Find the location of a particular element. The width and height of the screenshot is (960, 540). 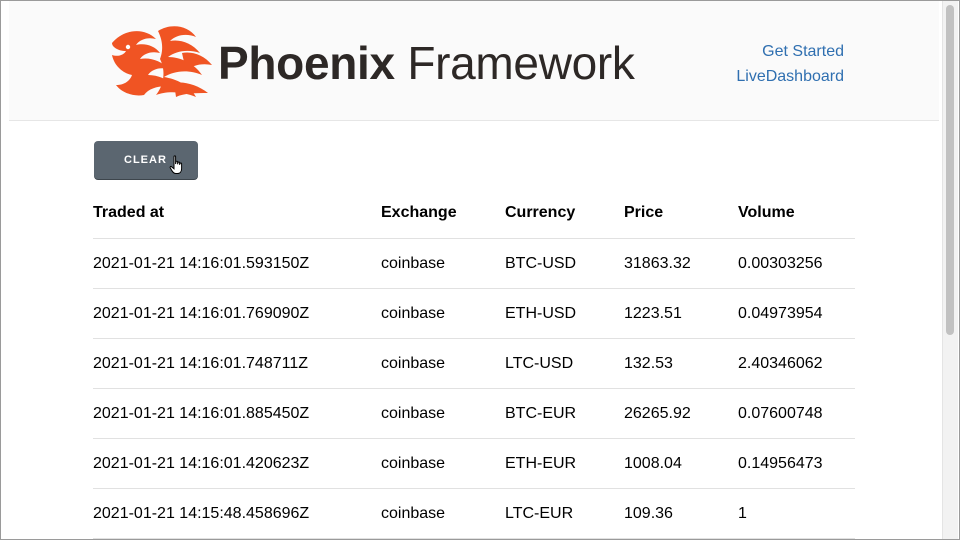

column-header-exchange: Exchange is located at coordinates (443, 213).